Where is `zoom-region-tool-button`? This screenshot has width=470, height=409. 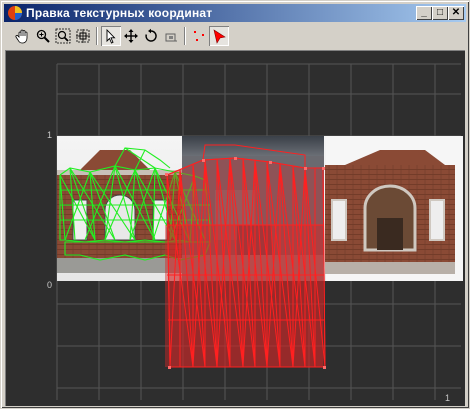 zoom-region-tool-button is located at coordinates (63, 36).